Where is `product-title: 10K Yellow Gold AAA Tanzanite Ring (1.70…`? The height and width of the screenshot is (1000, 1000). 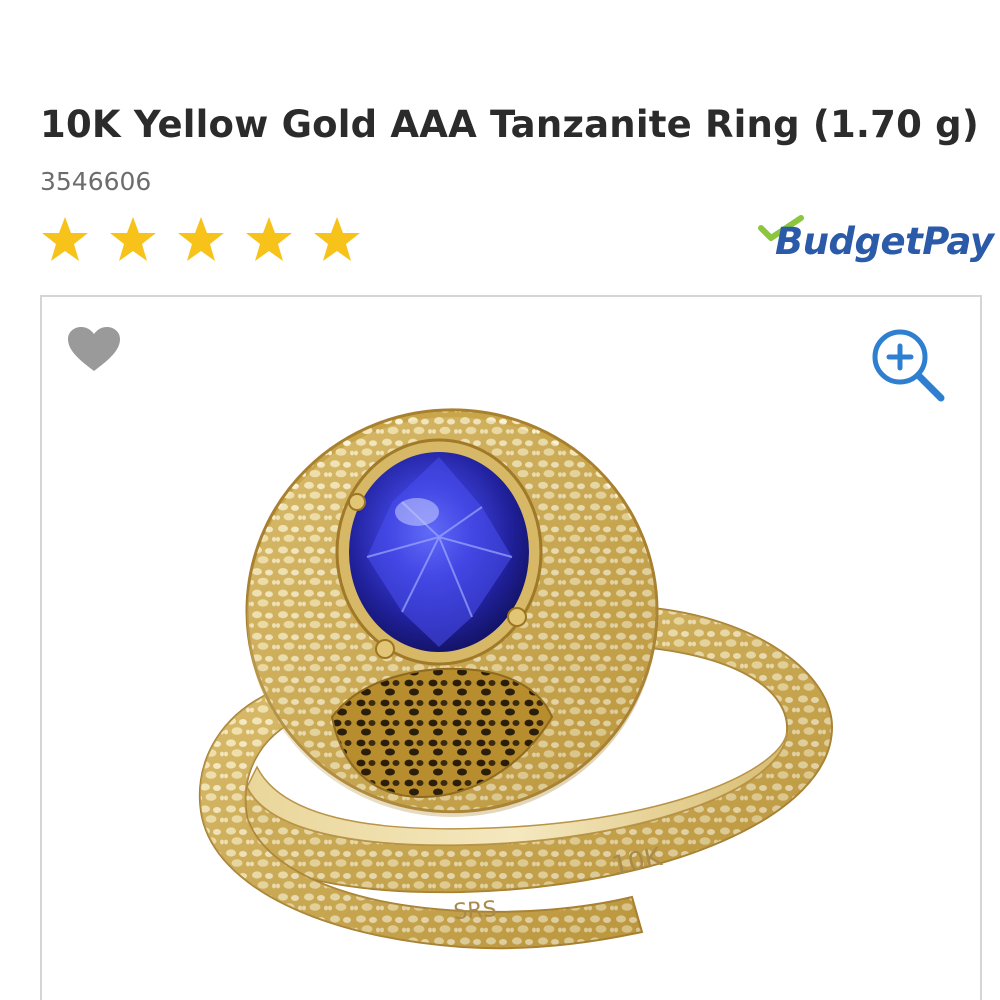
product-title: 10K Yellow Gold AAA Tanzanite Ring (1.70… is located at coordinates (509, 124).